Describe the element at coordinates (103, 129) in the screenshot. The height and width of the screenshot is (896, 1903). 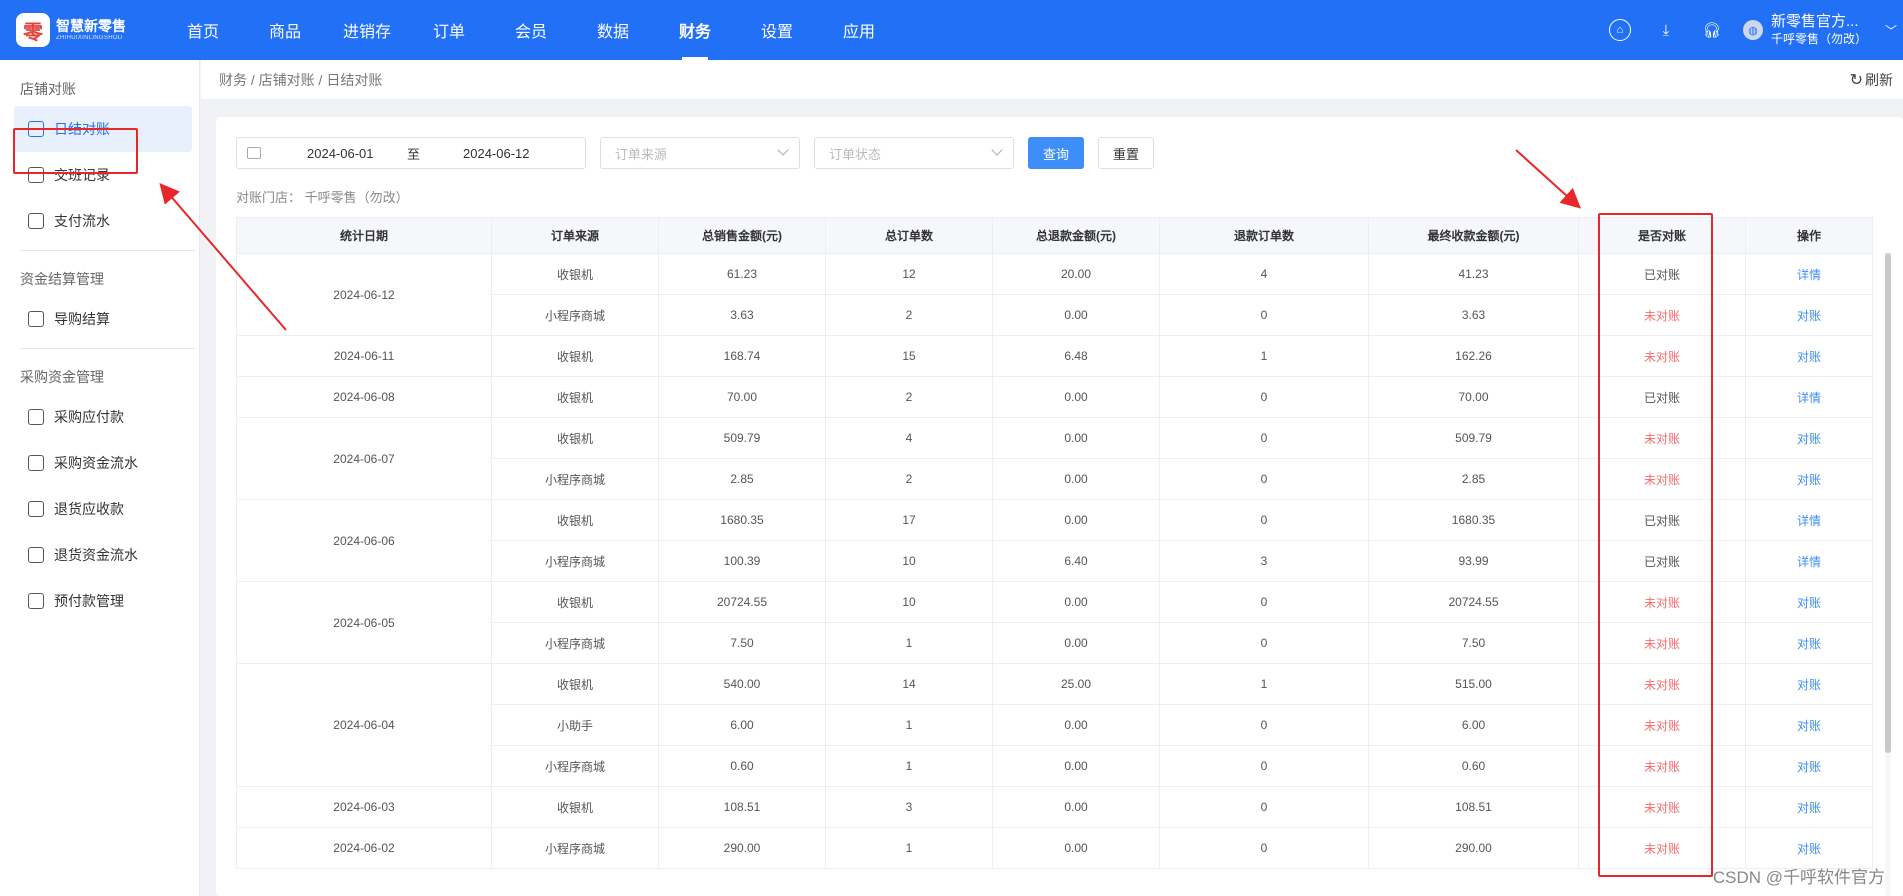
I see `sidebar-item-0-0: 日结对账` at that location.